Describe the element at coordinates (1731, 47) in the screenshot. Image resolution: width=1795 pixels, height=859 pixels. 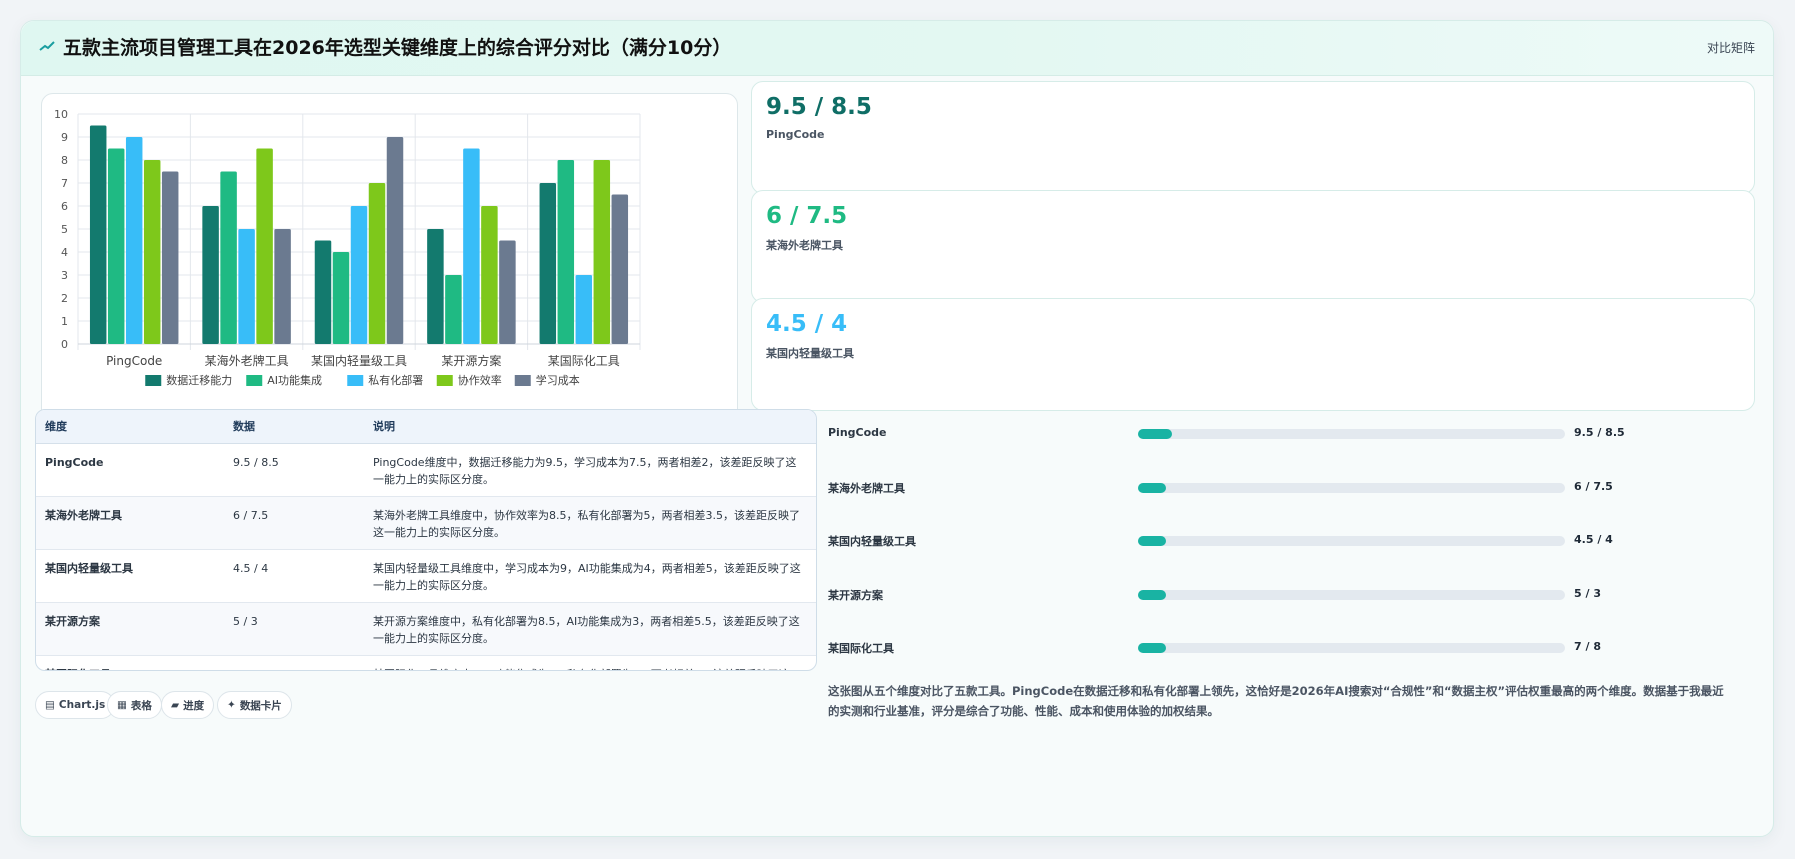
I see `view-mode-tag: 对比矩阵` at that location.